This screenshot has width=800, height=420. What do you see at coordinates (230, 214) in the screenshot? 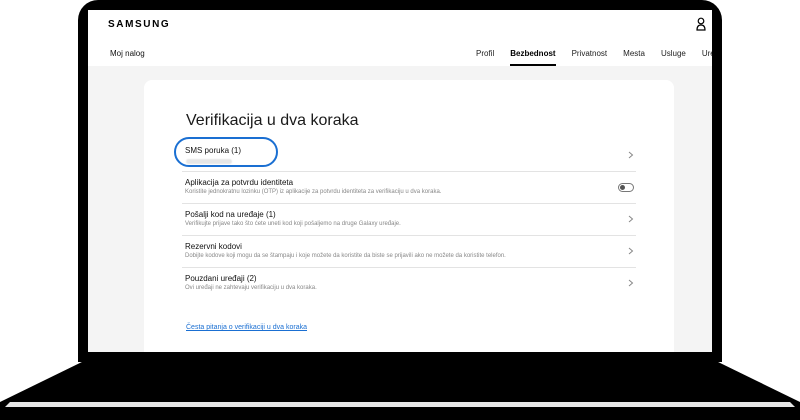
I see `option-title: Pošalji kod na uređaje (1)` at bounding box center [230, 214].